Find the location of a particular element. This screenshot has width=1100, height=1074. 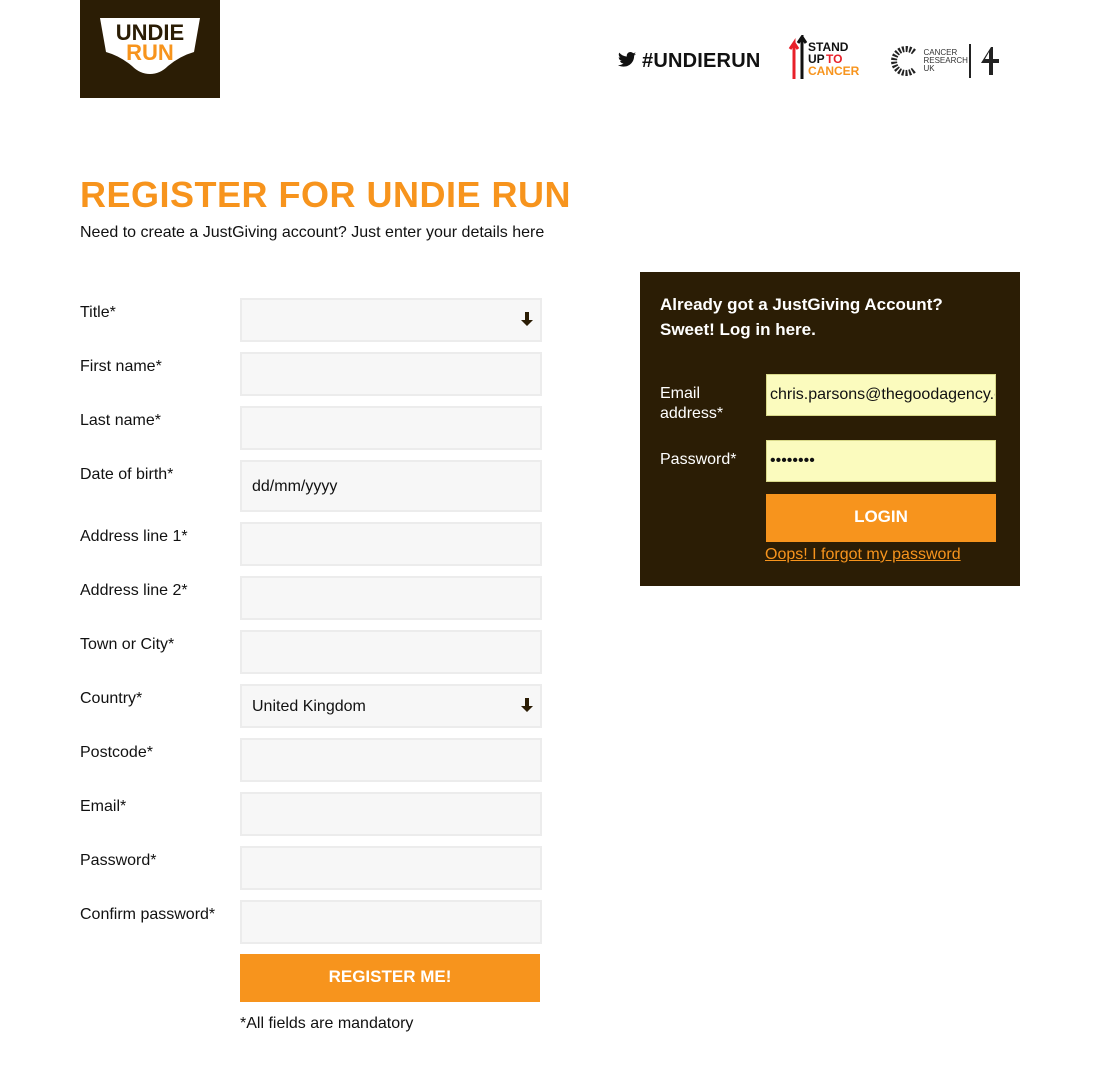

form-row-last-name: Last name* is located at coordinates (315, 428).